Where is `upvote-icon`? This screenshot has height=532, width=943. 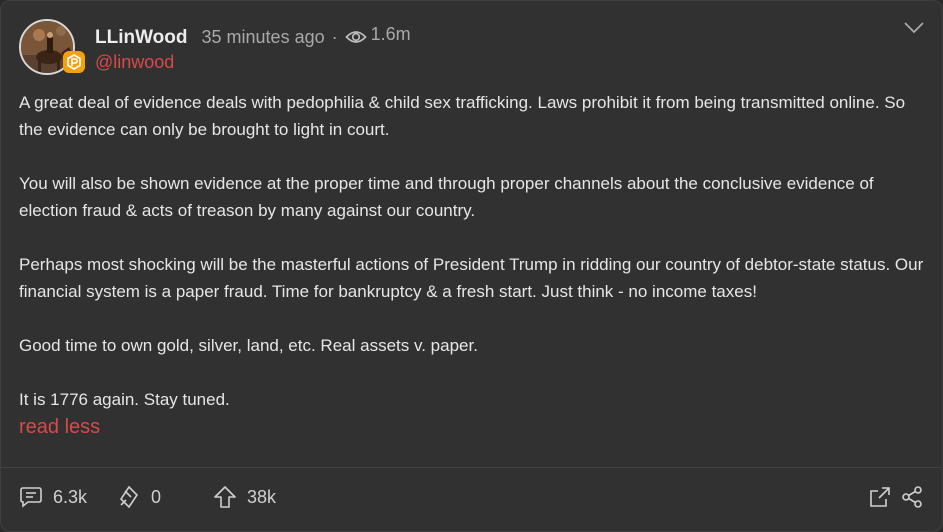
upvote-icon is located at coordinates (225, 497).